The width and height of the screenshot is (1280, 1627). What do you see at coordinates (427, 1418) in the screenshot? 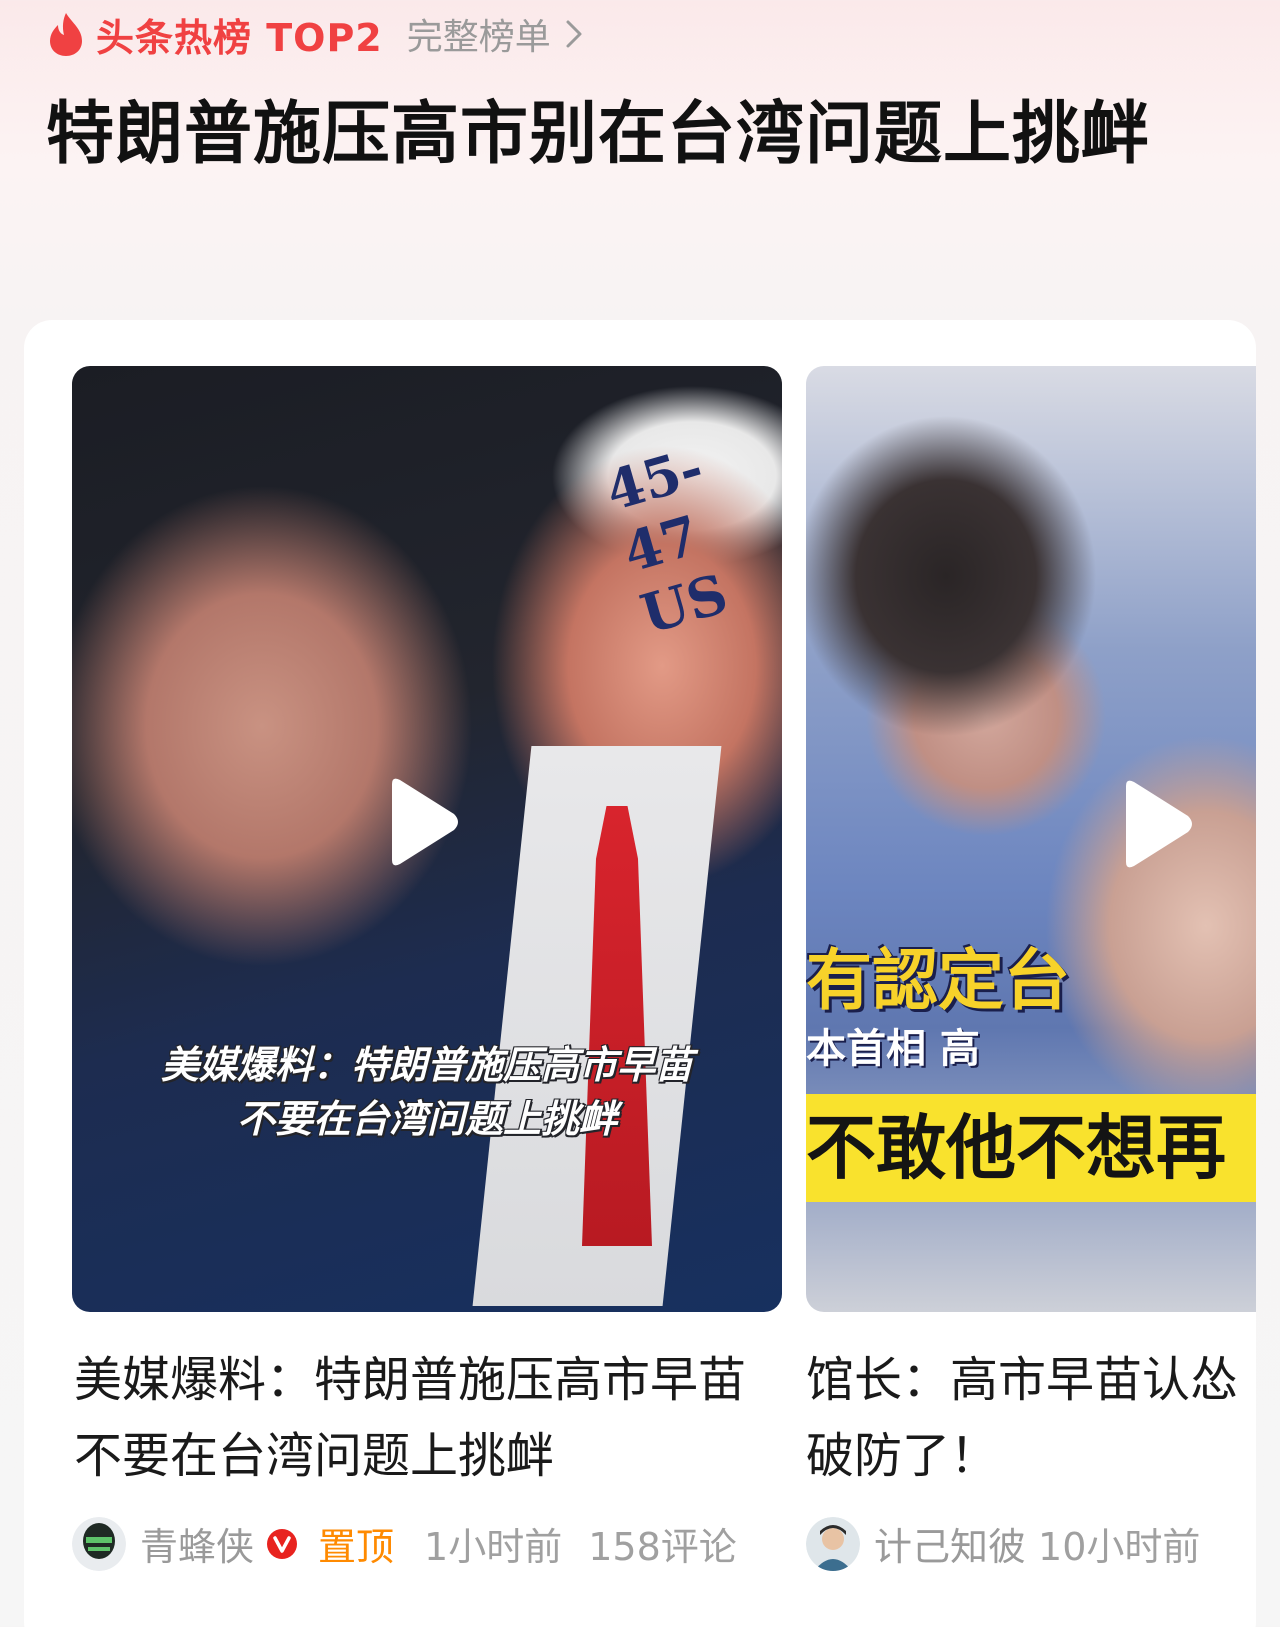
I see `video-title: 美媒爆料：特朗普施压高市早苗不要在台湾问题上挑衅` at bounding box center [427, 1418].